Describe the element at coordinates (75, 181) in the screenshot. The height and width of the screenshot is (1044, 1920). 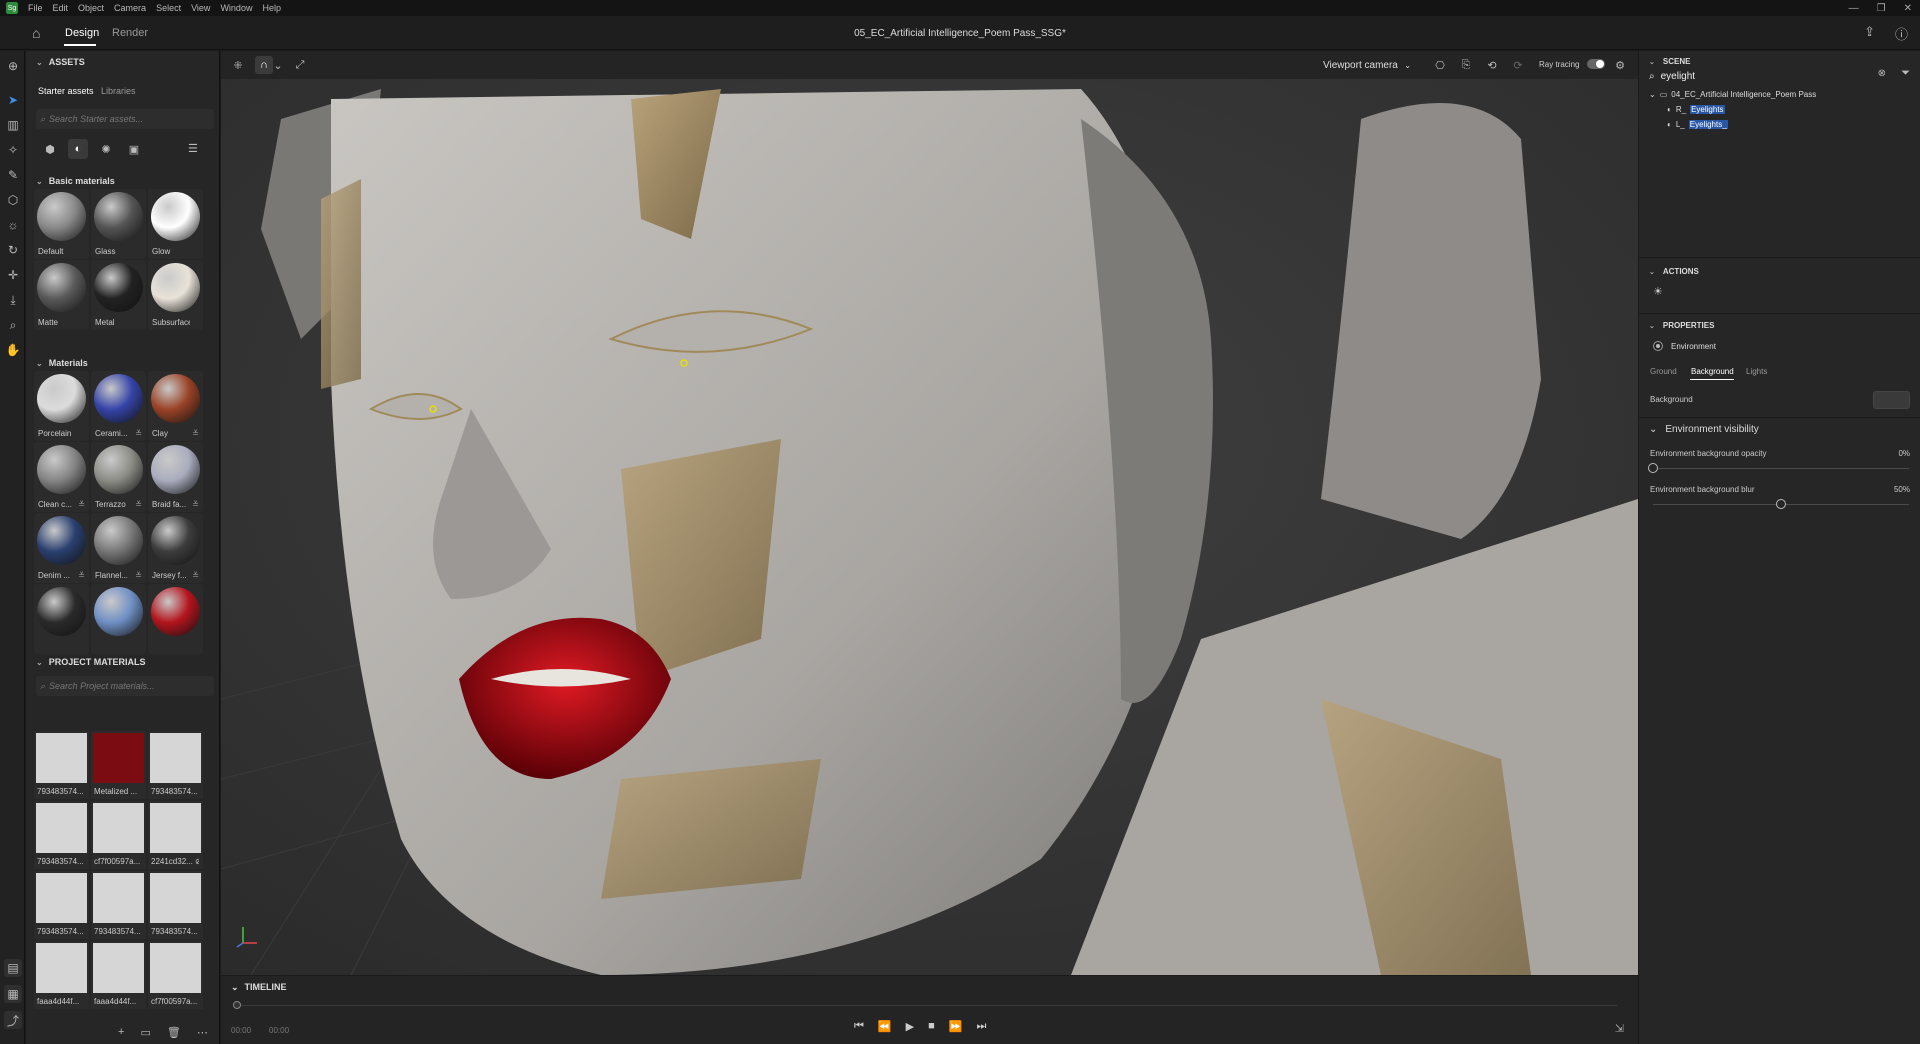
I see `basic-materials-header: ⌄ Basic materials` at that location.